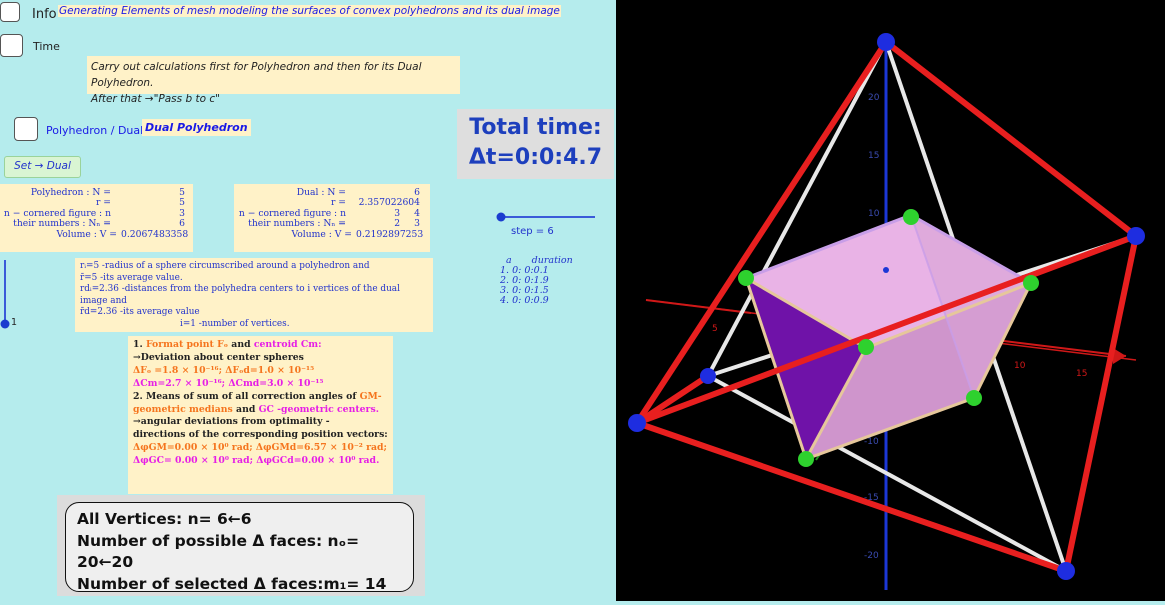 This screenshot has width=1165, height=605. What do you see at coordinates (5, 324) in the screenshot?
I see `vertex-slider-handle` at bounding box center [5, 324].